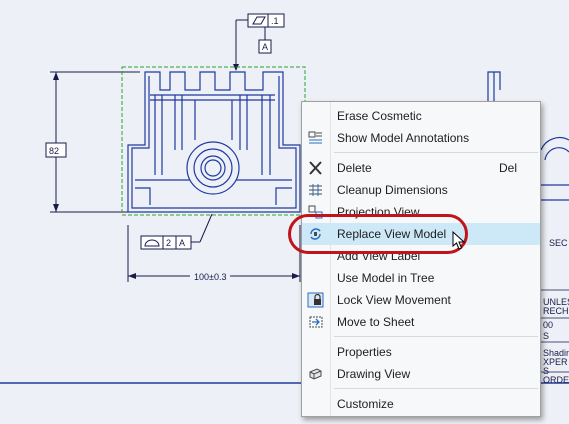 The image size is (569, 424). Describe the element at coordinates (421, 168) in the screenshot. I see `menu-item-delete: Delete Del` at that location.